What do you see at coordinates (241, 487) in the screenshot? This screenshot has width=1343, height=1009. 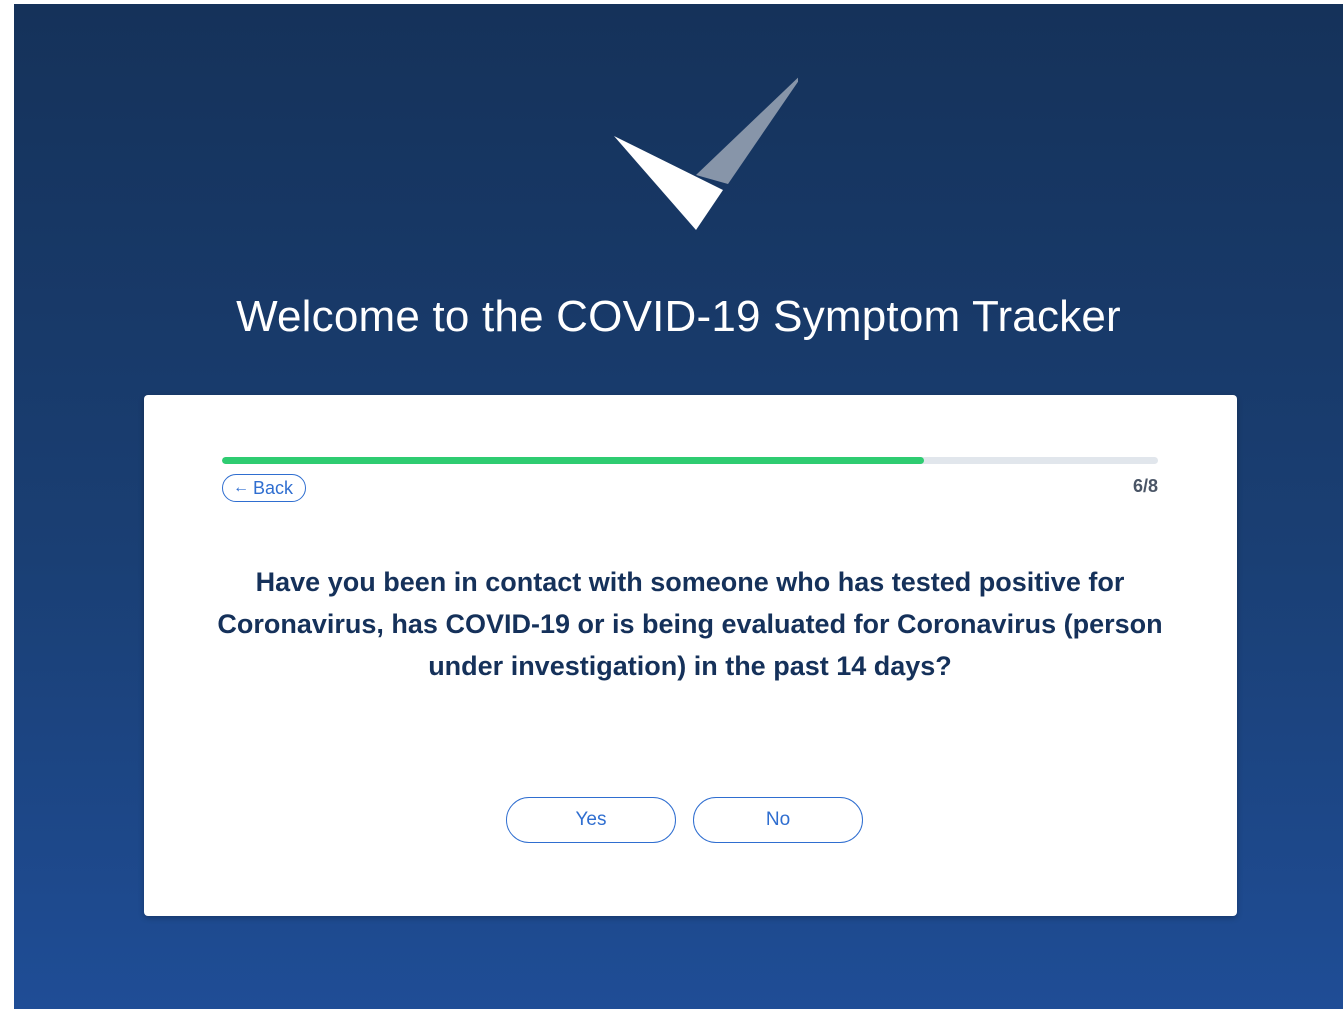 I see `arrow-left-icon: ←` at bounding box center [241, 487].